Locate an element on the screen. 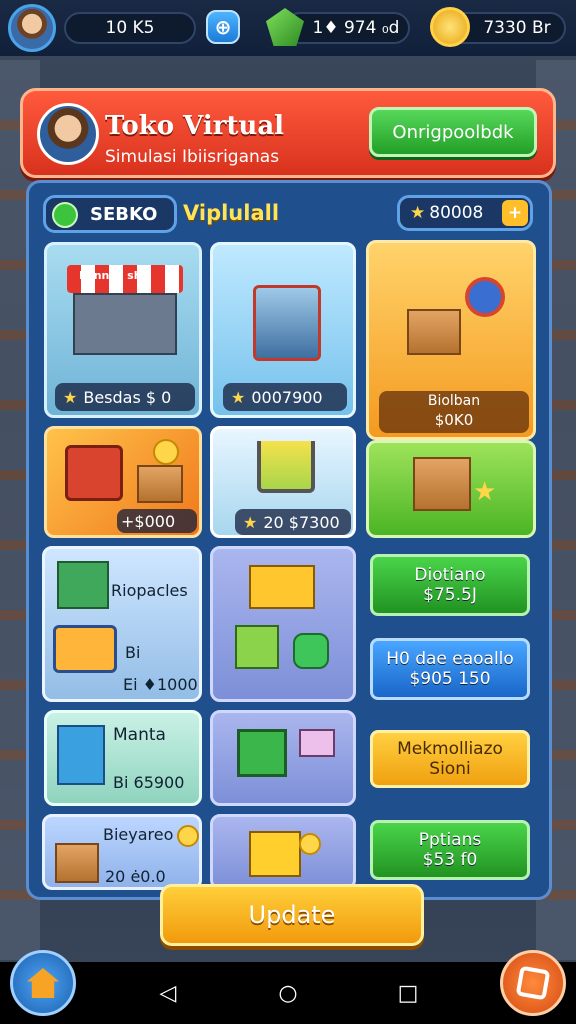 The width and height of the screenshot is (576, 1024). tile-price: ★ Besdas $ 0 is located at coordinates (125, 397).